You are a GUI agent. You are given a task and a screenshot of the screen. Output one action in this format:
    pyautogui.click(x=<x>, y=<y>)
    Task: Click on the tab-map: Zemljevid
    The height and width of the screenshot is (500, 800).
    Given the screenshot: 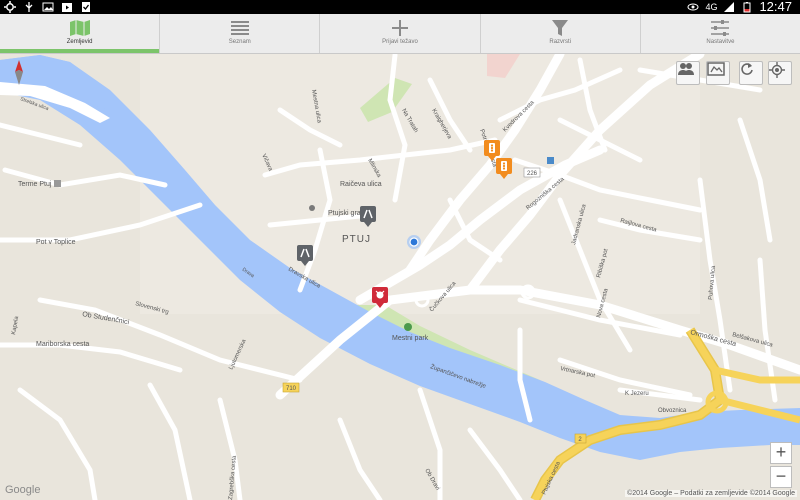 What is the action you would take?
    pyautogui.click(x=80, y=33)
    